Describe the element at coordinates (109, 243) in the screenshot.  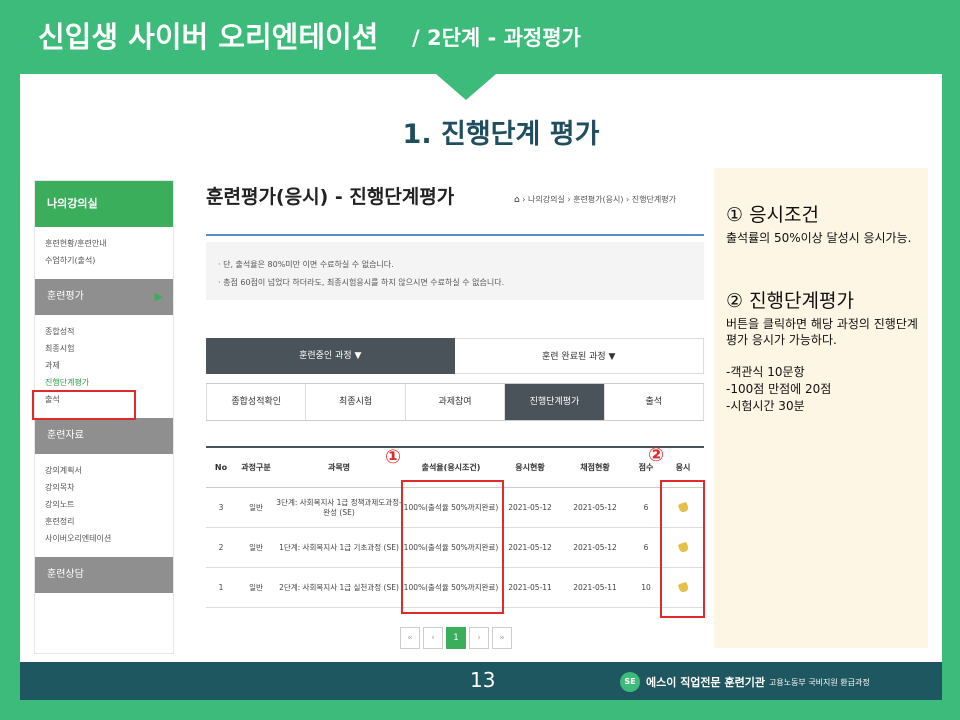
I see `sidebar-item-training-status: 훈련현황/훈련안내` at that location.